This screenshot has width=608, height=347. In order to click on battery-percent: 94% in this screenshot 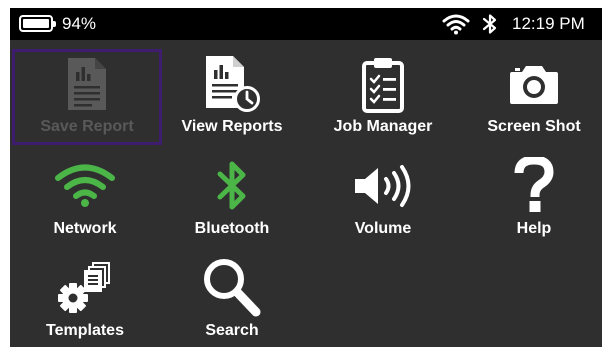, I will do `click(79, 23)`.